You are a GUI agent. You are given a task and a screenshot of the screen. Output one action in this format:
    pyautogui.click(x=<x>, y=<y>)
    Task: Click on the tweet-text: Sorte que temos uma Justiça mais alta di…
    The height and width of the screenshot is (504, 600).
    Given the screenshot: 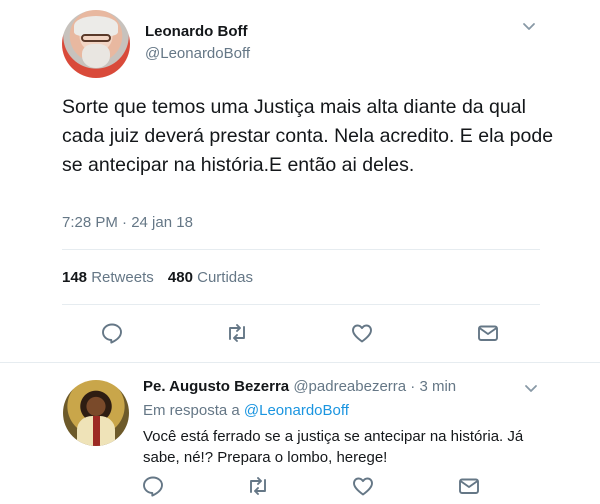 What is the action you would take?
    pyautogui.click(x=308, y=136)
    